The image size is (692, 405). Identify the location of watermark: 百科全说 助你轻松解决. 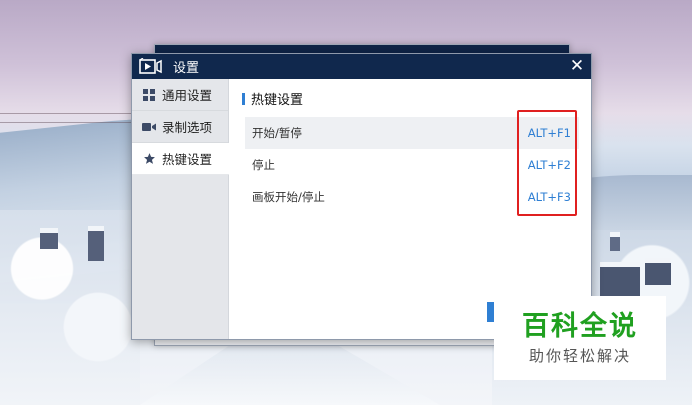
(580, 338).